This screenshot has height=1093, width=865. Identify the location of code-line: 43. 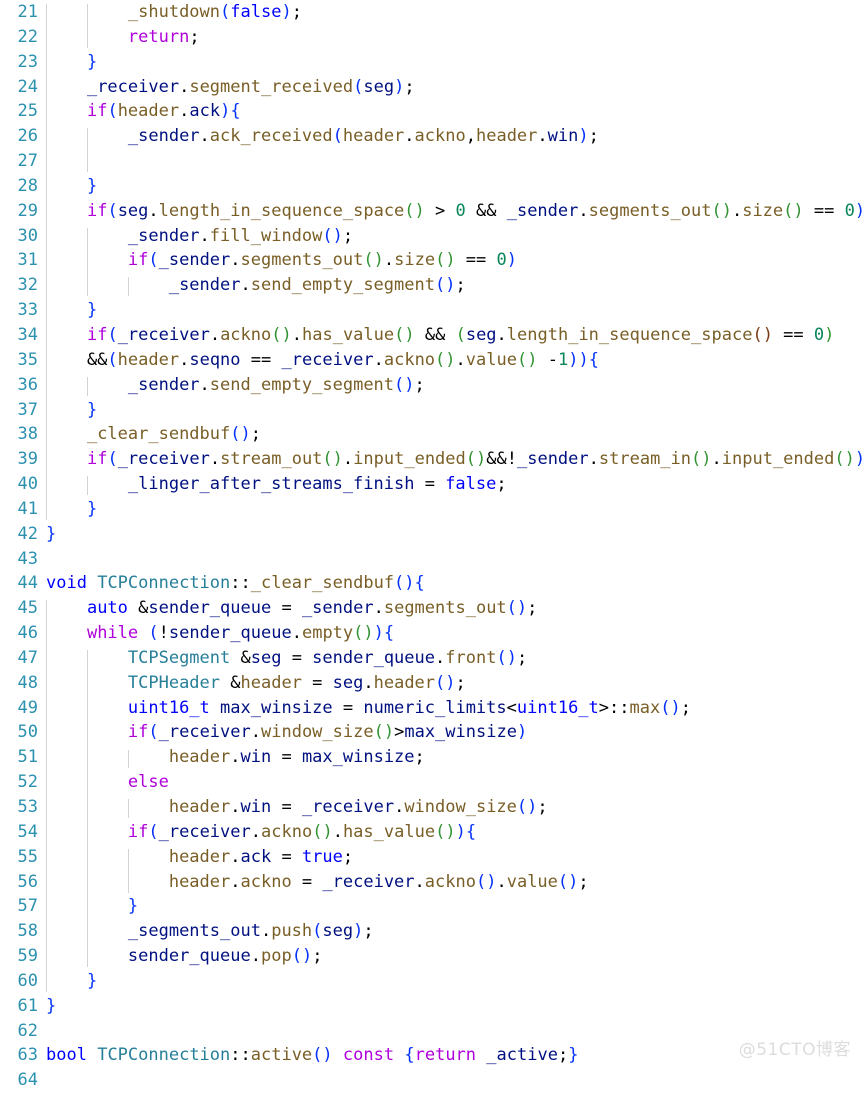
(432, 559).